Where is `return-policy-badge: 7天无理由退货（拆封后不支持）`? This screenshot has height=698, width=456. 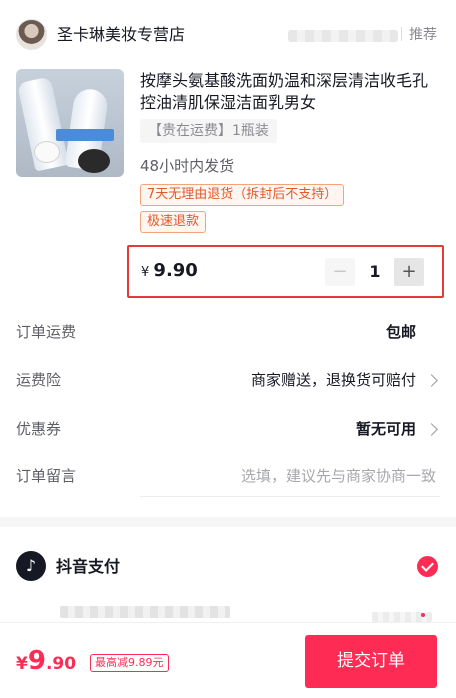
return-policy-badge: 7天无理由退货（拆封后不支持） is located at coordinates (242, 195).